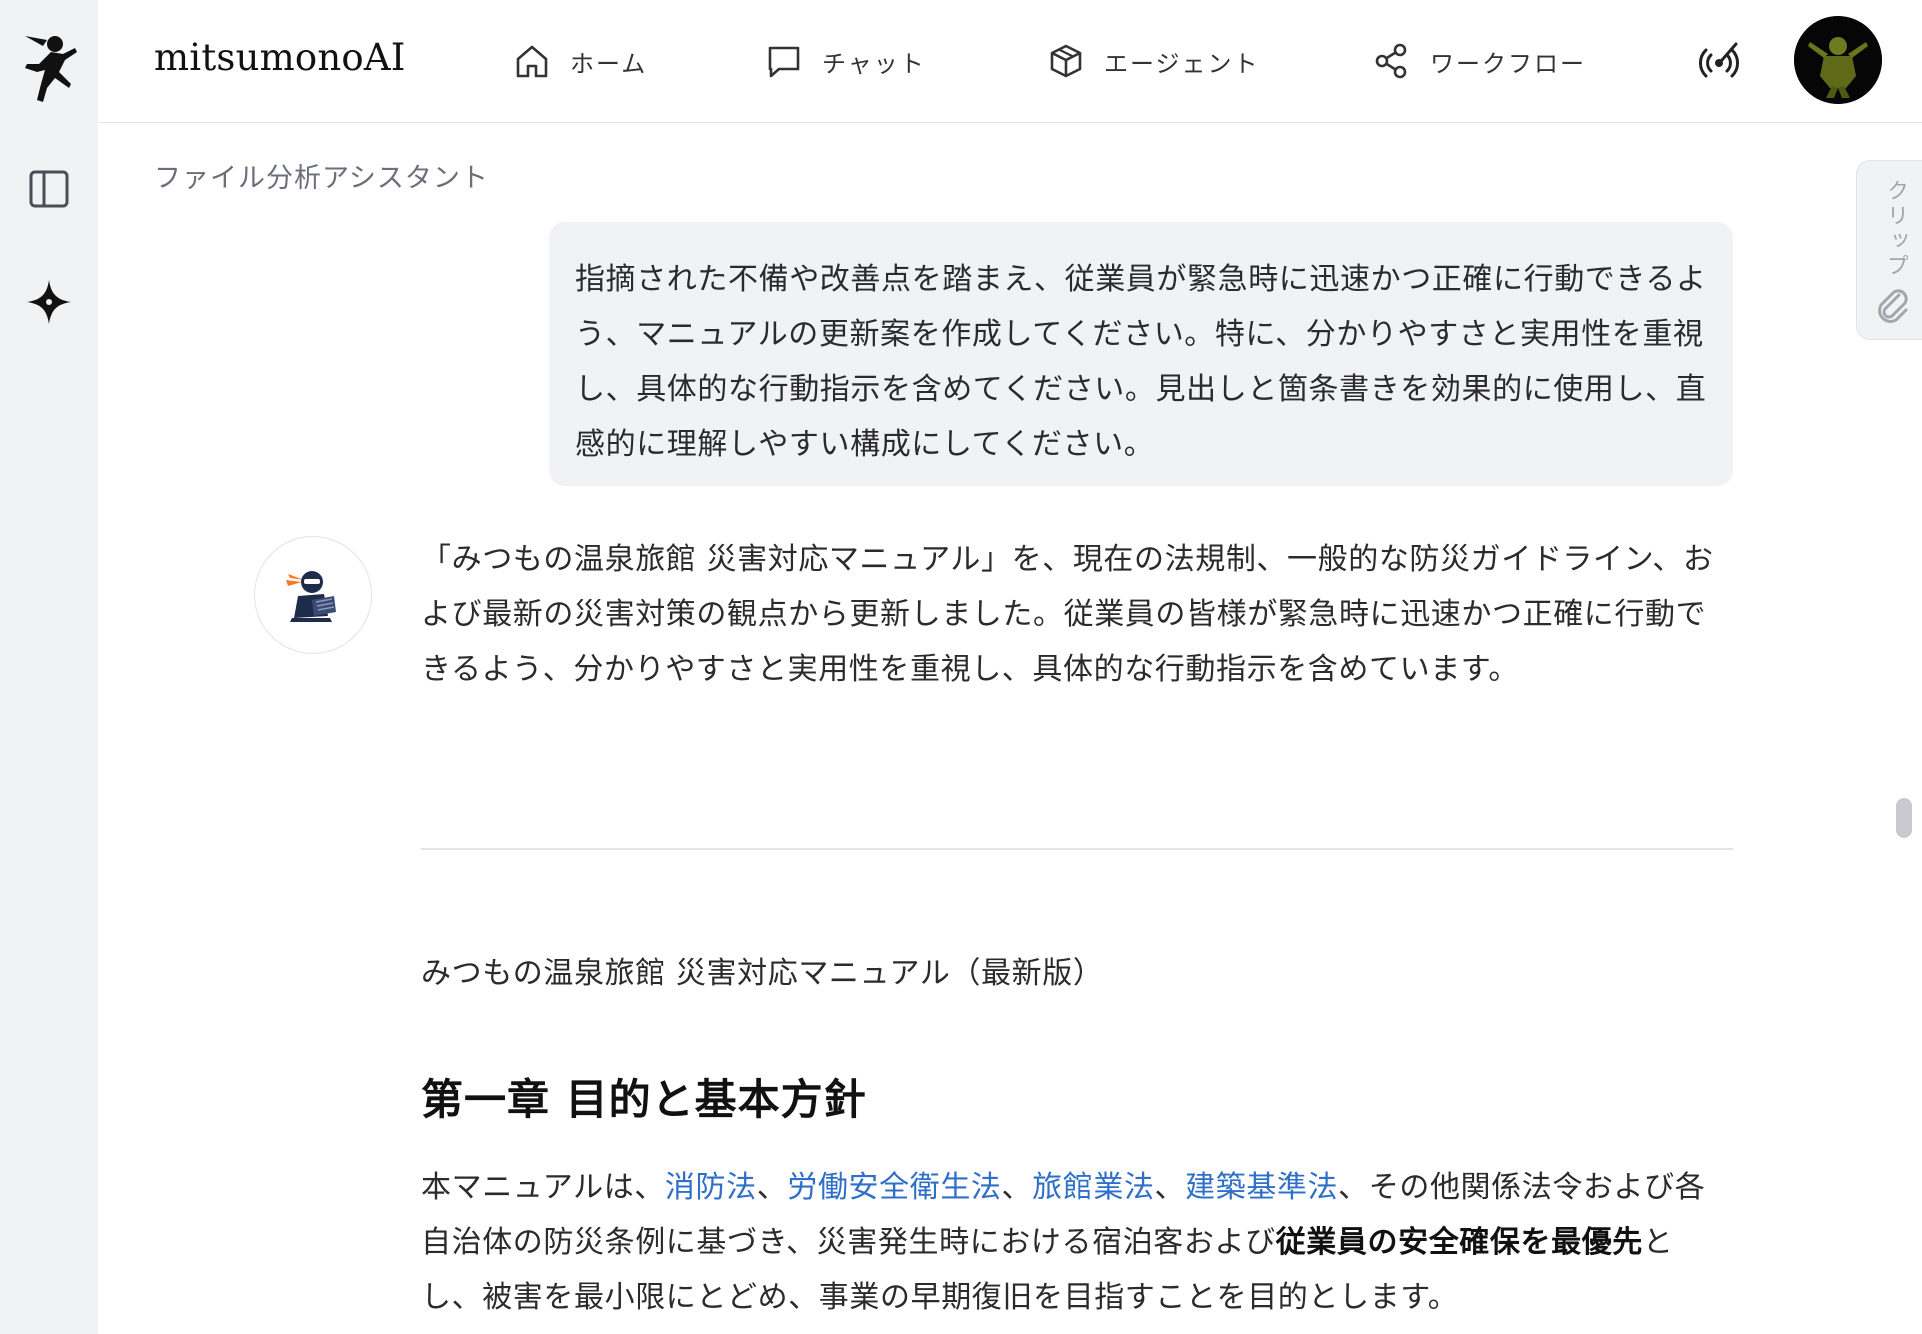  What do you see at coordinates (543, 1187) in the screenshot?
I see `body-text: 本マニュアルは、` at bounding box center [543, 1187].